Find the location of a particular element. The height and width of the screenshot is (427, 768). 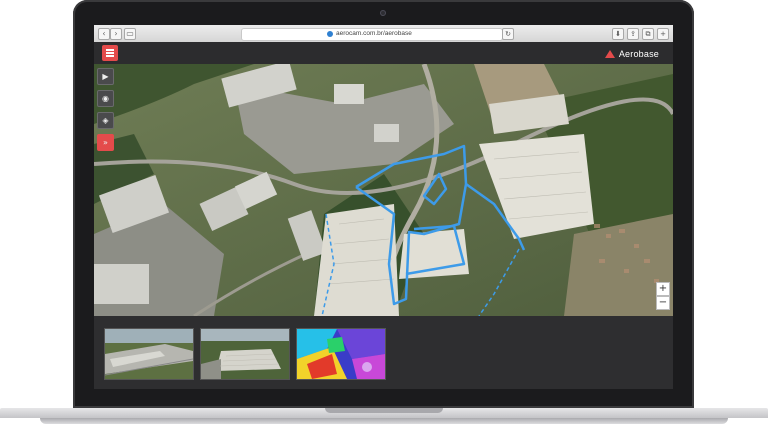

webcam is located at coordinates (383, 13).